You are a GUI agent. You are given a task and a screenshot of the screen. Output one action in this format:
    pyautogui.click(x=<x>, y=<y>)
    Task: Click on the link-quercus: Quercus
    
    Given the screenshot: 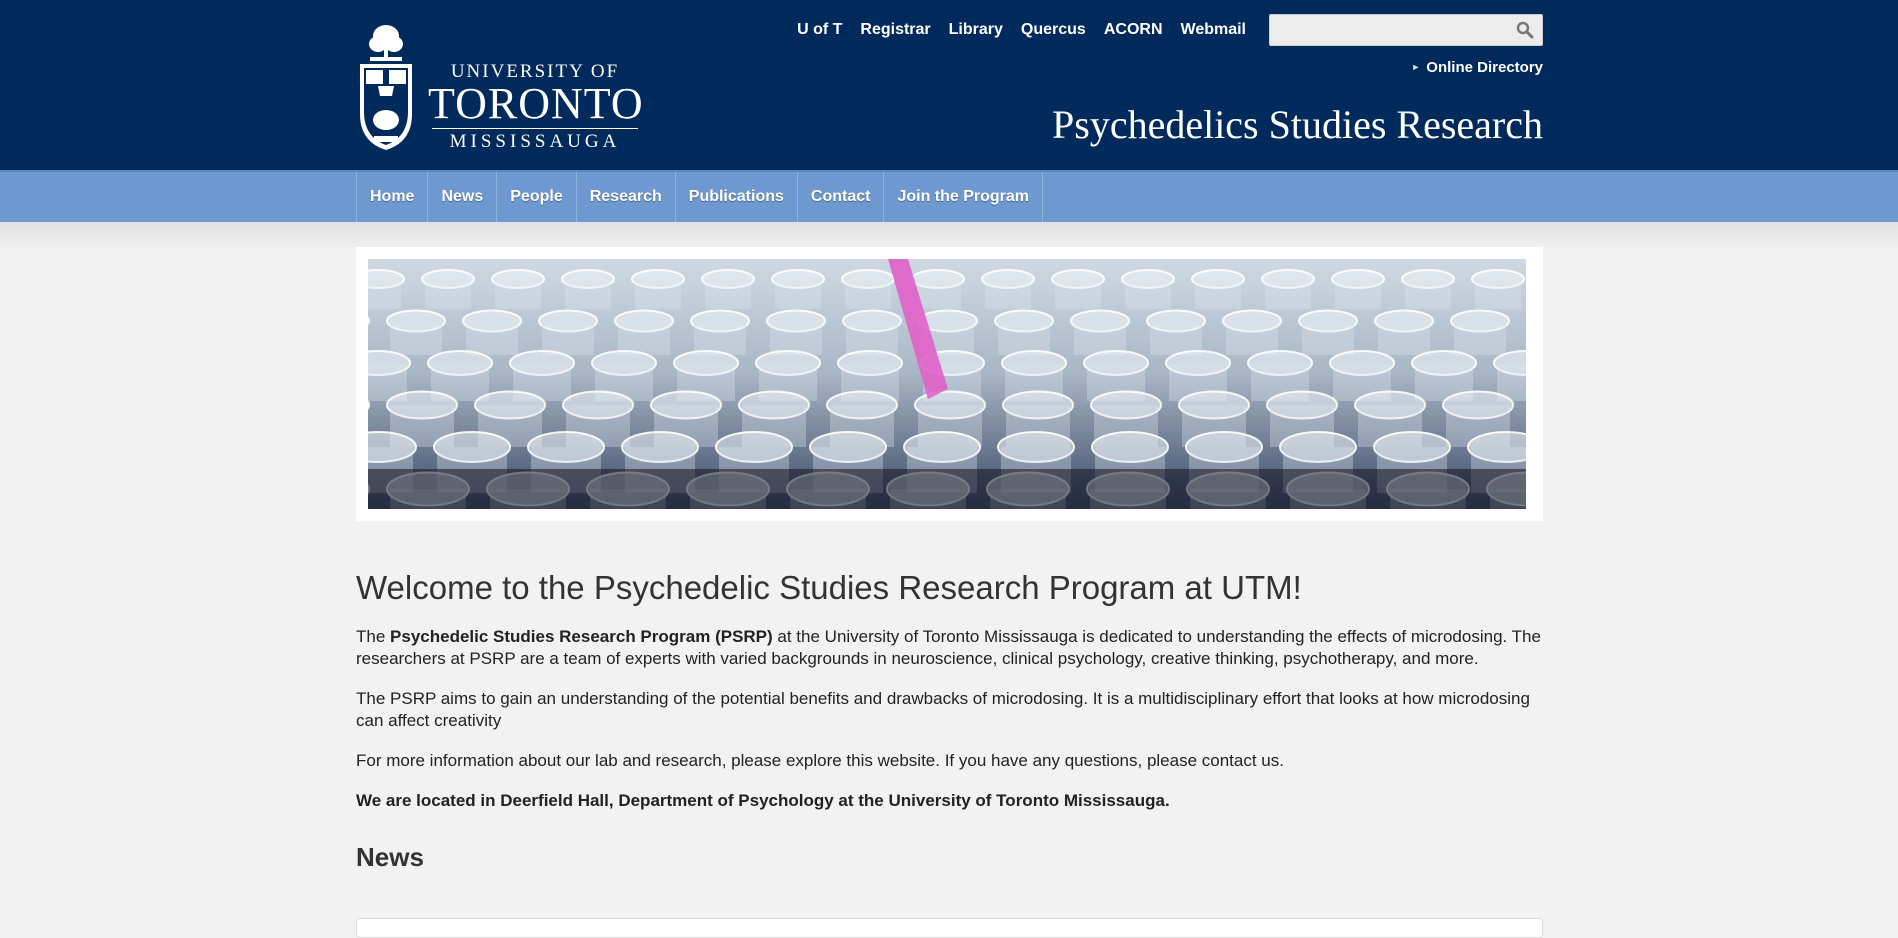 What is the action you would take?
    pyautogui.click(x=1053, y=30)
    